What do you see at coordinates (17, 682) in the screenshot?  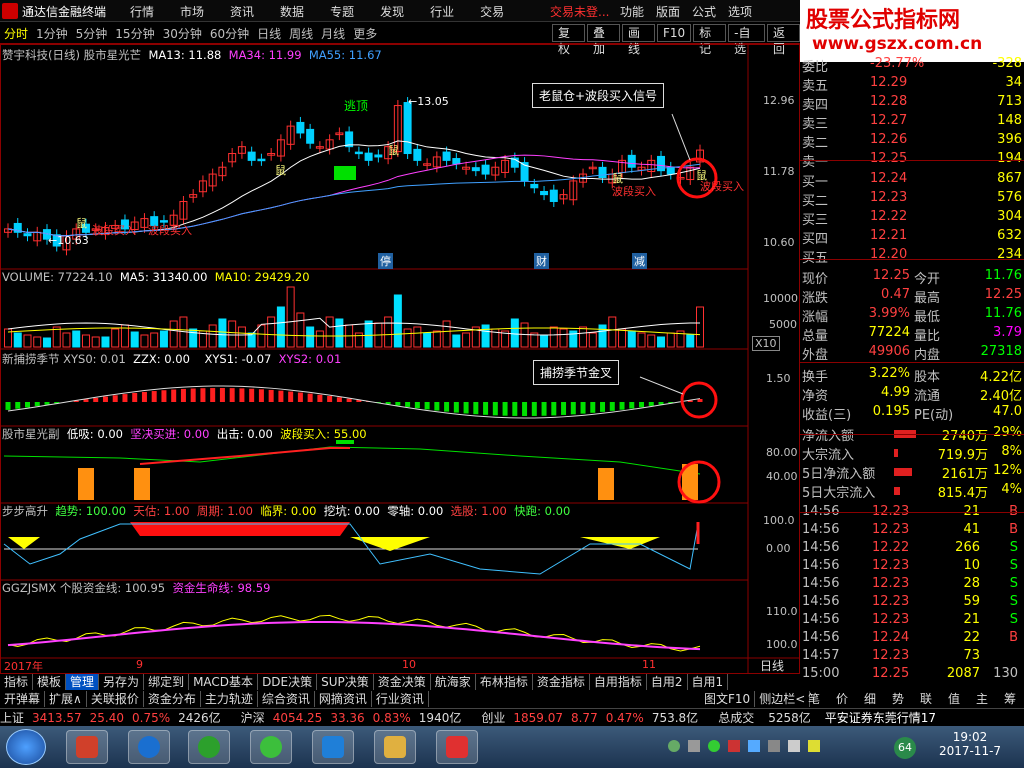 I see `indicator-tab-0: 指标` at bounding box center [17, 682].